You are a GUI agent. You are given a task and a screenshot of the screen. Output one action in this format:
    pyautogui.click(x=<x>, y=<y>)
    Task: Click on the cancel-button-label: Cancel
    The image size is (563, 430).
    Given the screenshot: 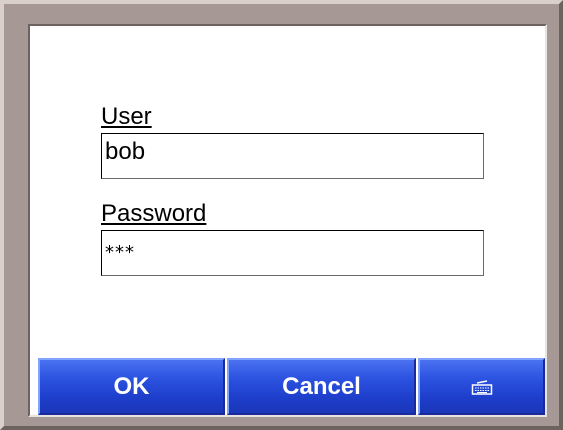 What is the action you would take?
    pyautogui.click(x=321, y=386)
    